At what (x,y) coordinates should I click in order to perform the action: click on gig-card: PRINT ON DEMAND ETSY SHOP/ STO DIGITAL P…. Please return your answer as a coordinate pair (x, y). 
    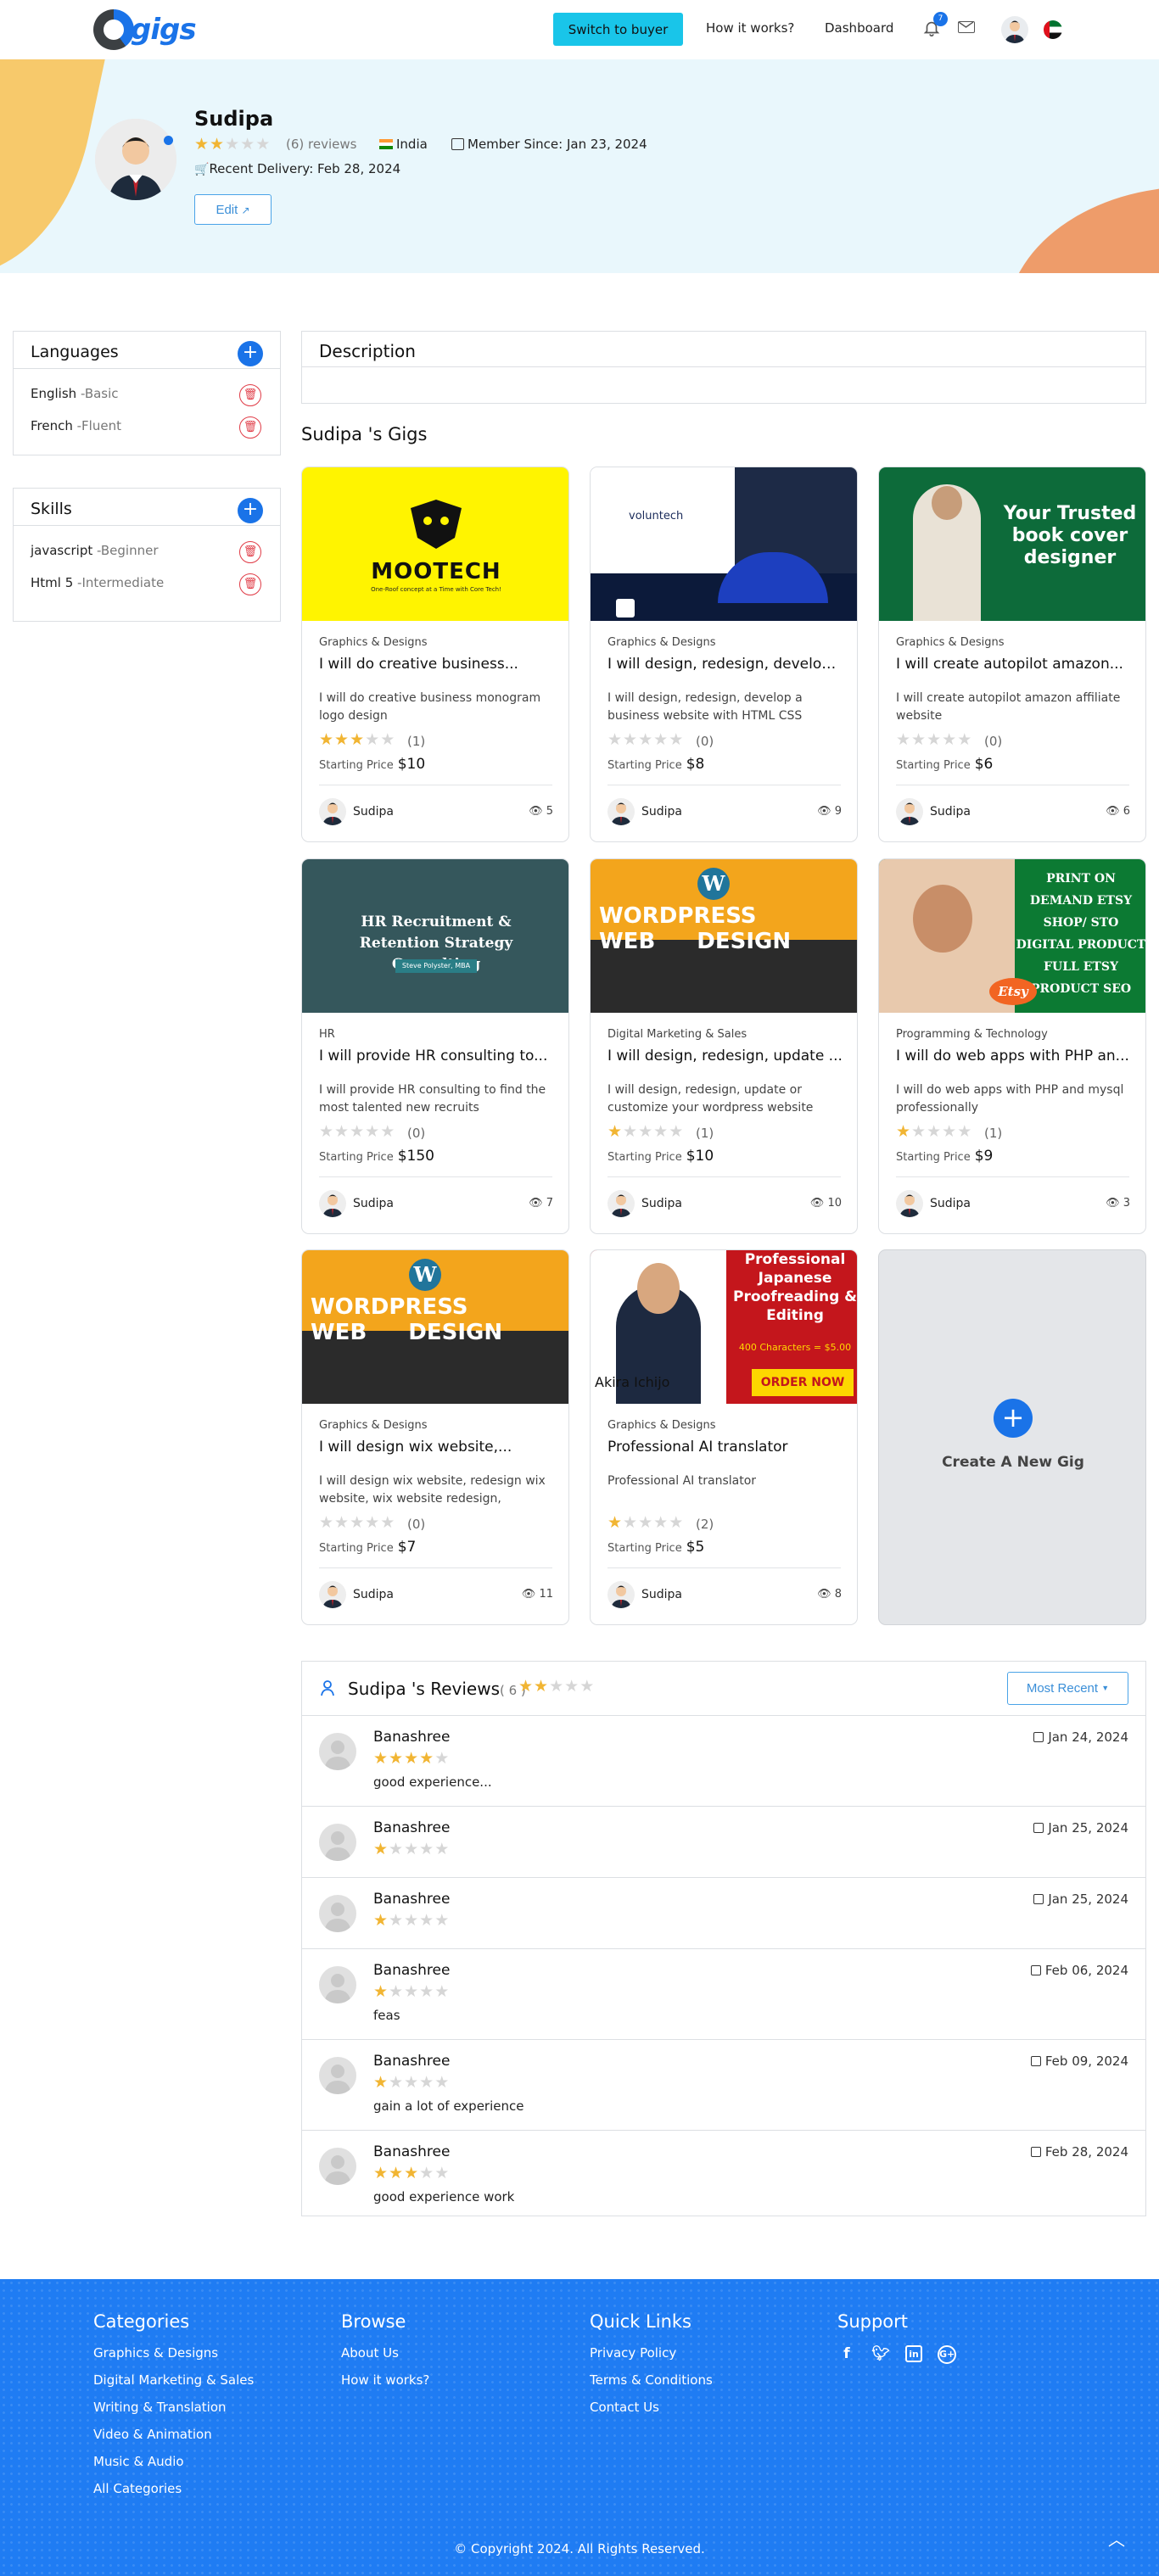
    Looking at the image, I should click on (1012, 1046).